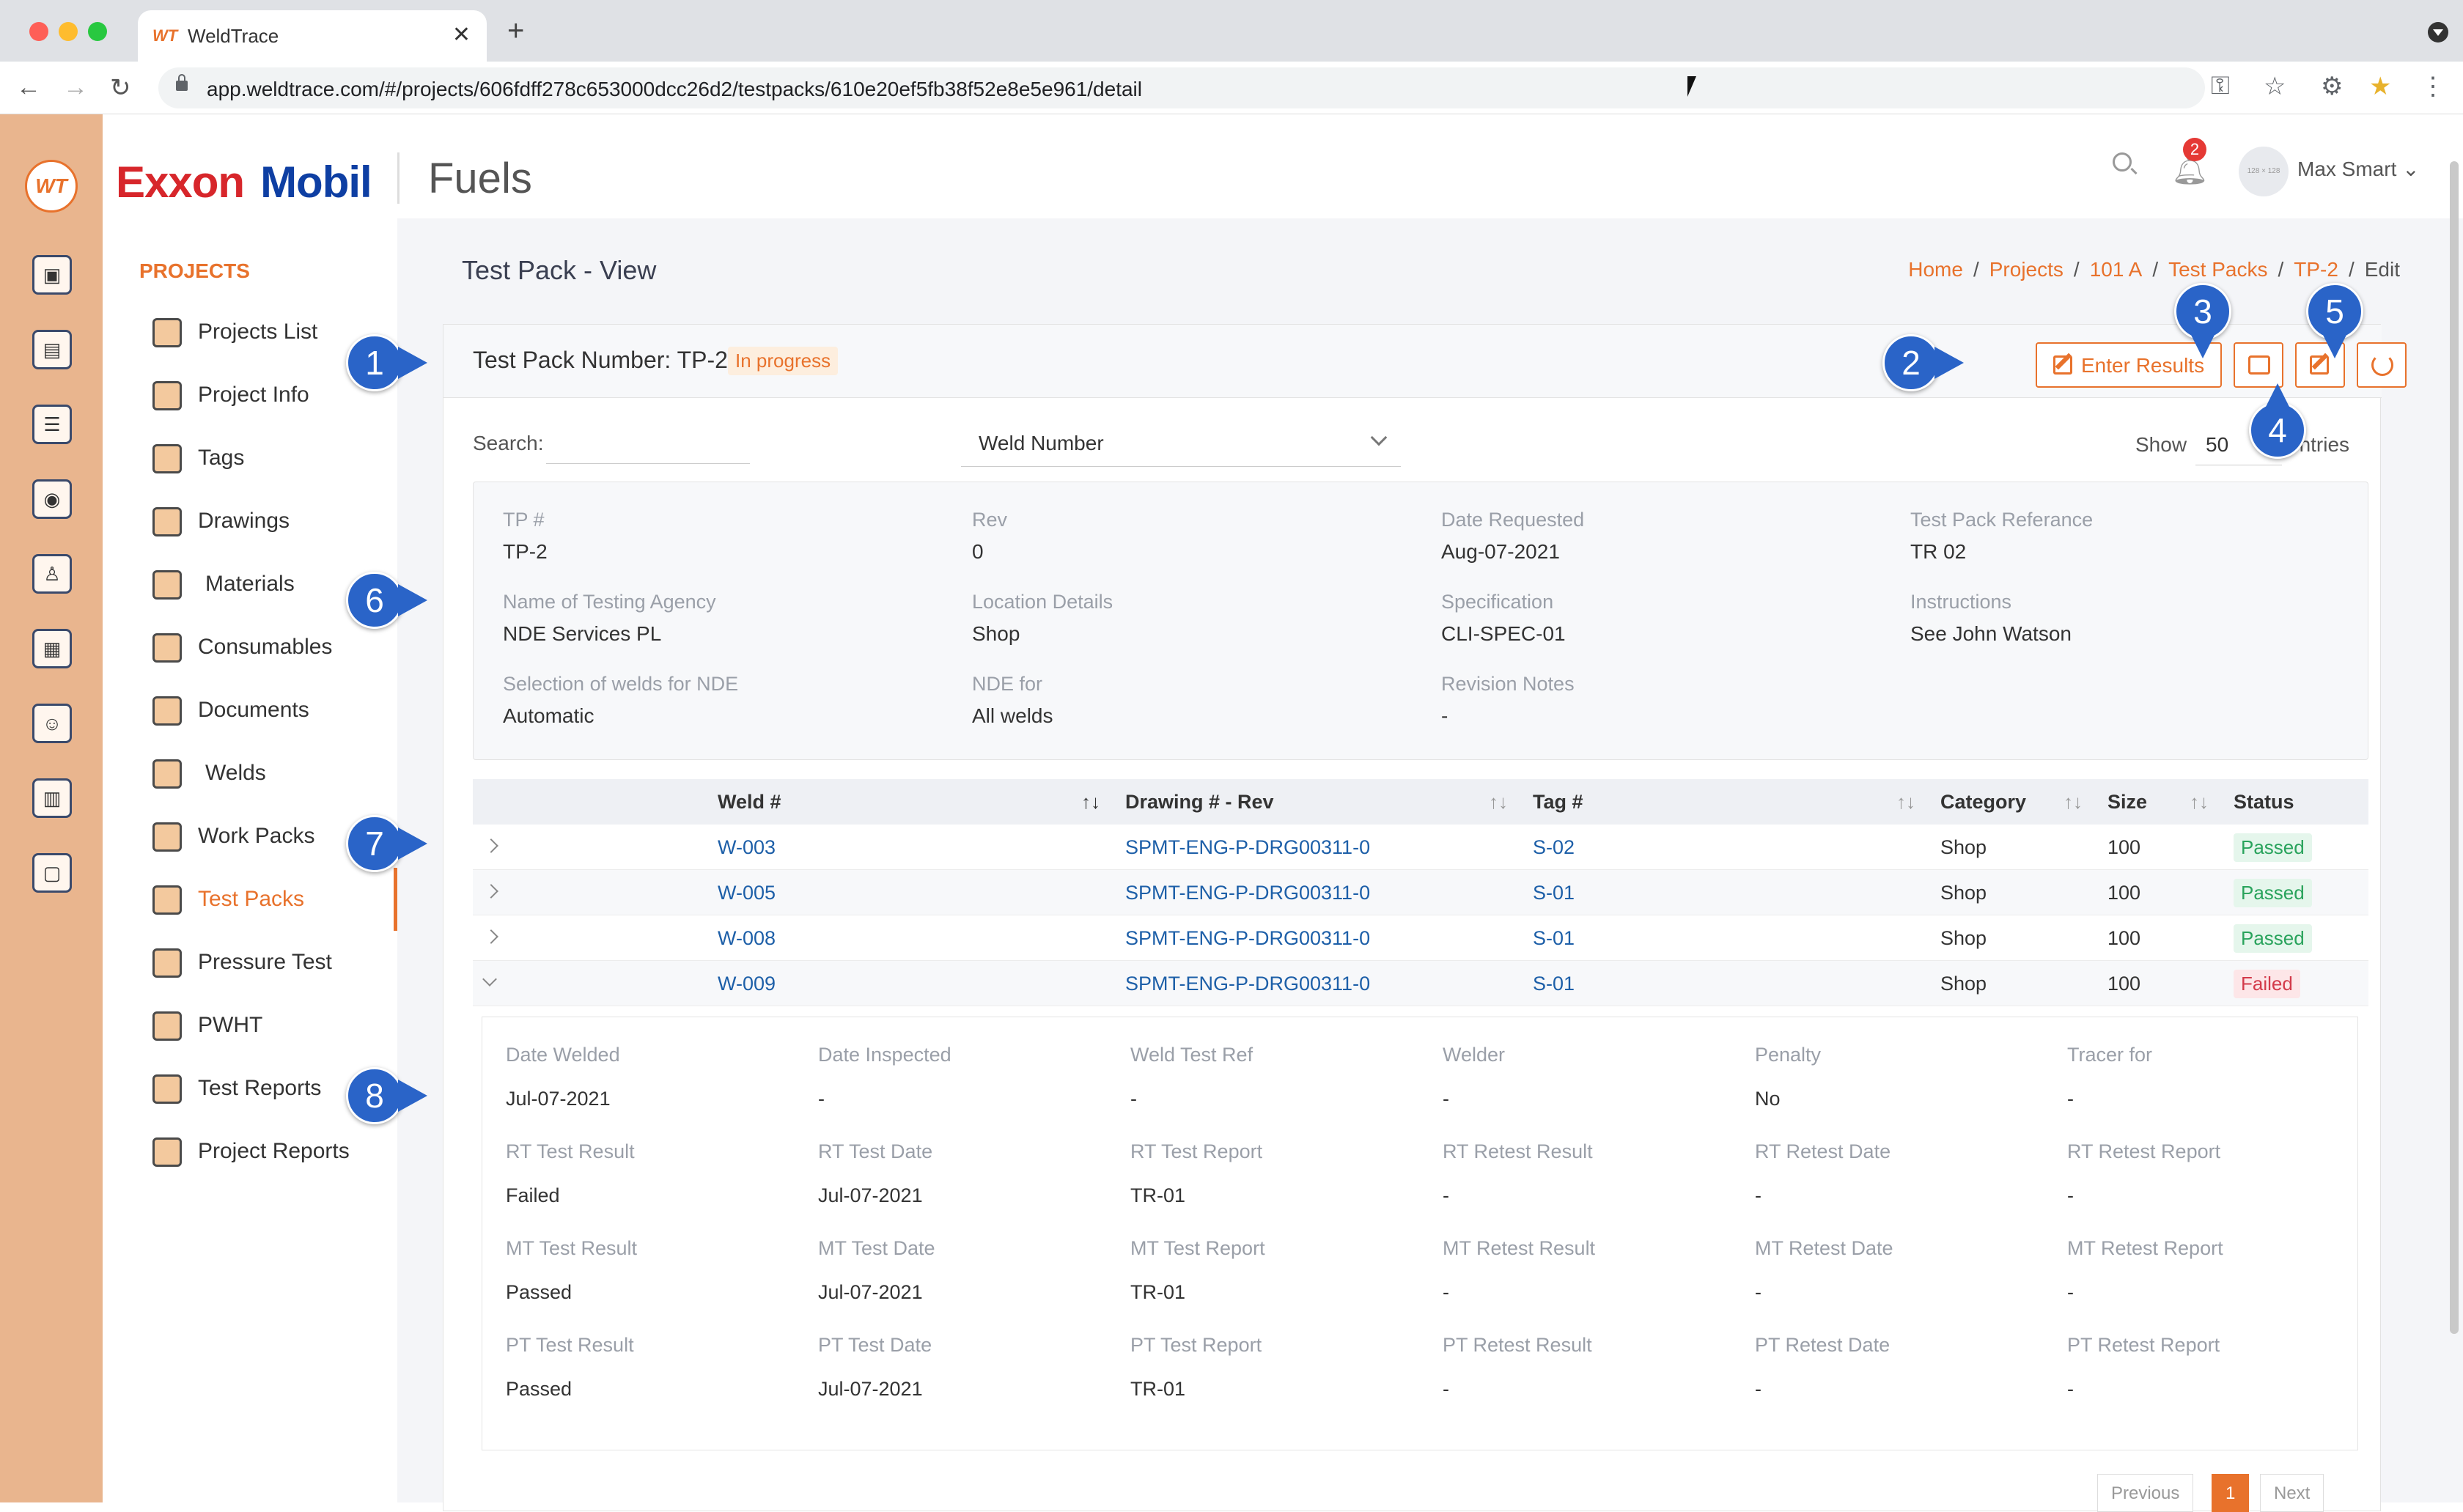 The image size is (2463, 1512). Describe the element at coordinates (1446, 1292) in the screenshot. I see `detail-value: -` at that location.